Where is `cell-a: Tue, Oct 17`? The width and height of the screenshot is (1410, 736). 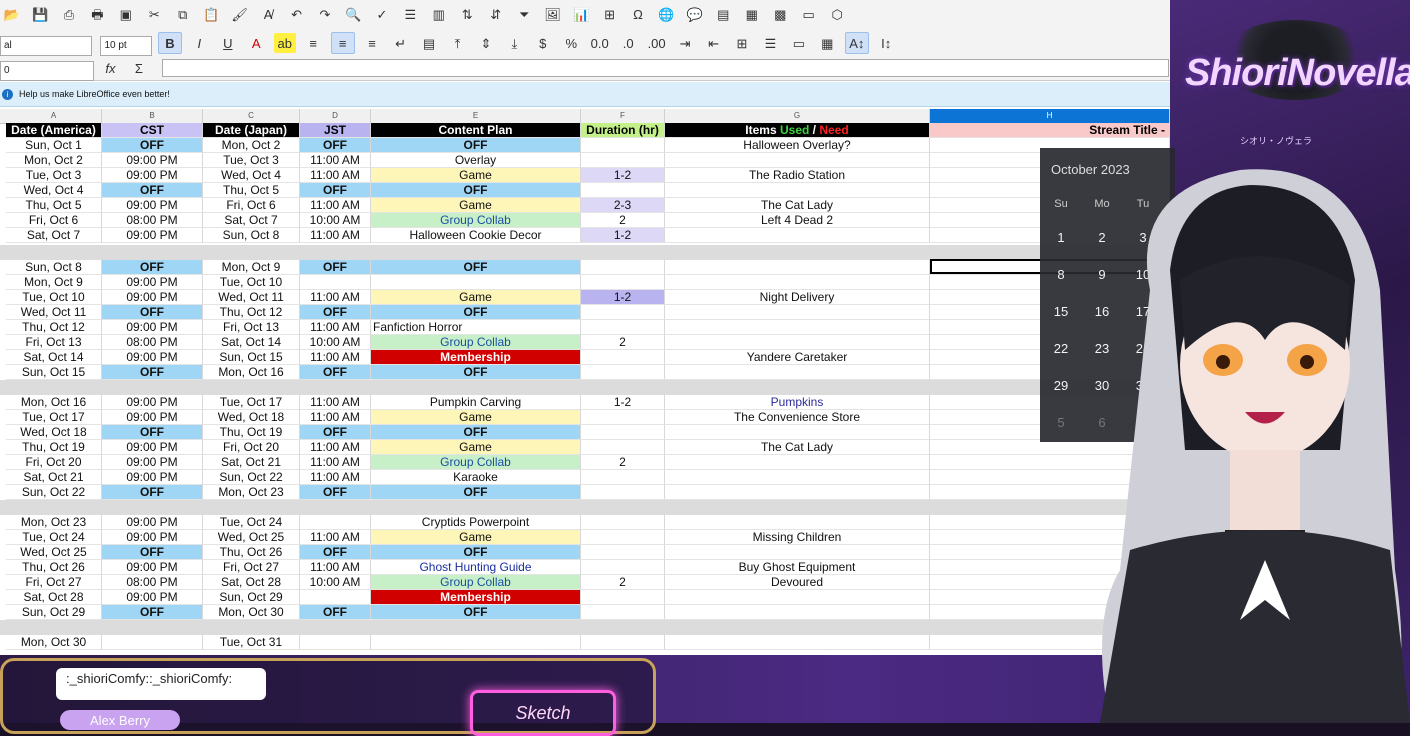 cell-a: Tue, Oct 17 is located at coordinates (54, 417).